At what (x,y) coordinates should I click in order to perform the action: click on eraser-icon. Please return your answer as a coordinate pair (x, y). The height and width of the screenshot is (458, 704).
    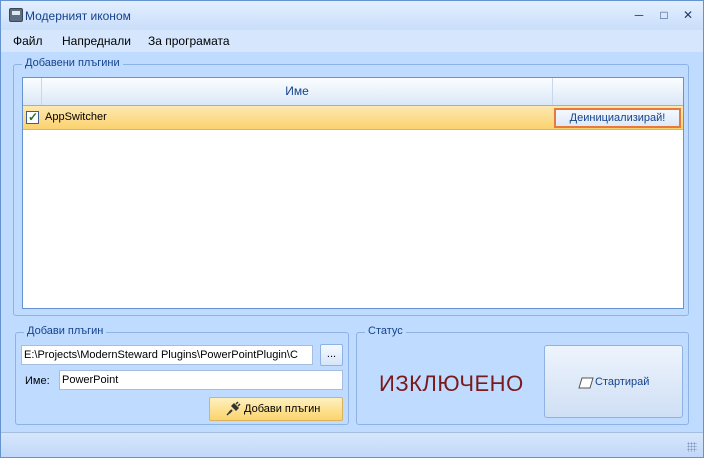
    Looking at the image, I should click on (586, 383).